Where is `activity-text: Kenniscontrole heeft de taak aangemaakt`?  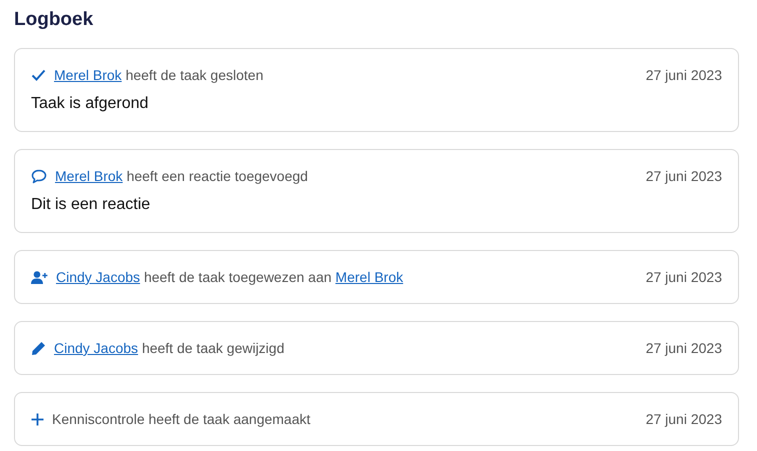 activity-text: Kenniscontrole heeft de taak aangemaakt is located at coordinates (182, 419).